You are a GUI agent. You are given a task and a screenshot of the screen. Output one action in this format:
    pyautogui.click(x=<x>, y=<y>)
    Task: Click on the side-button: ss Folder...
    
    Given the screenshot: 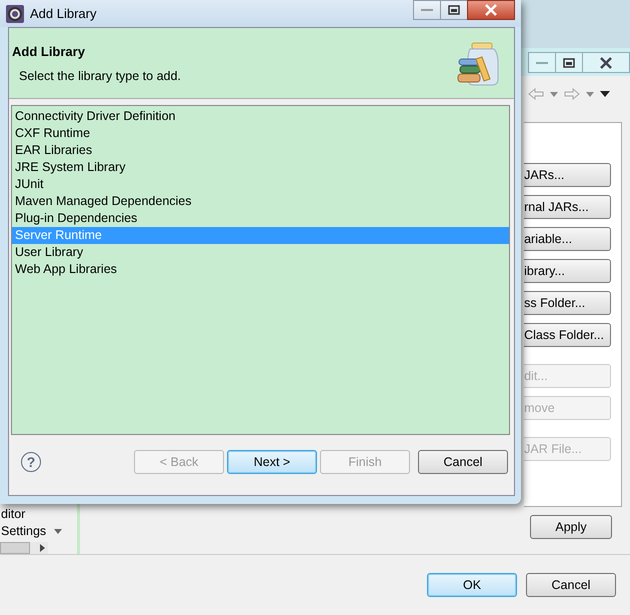 What is the action you would take?
    pyautogui.click(x=567, y=303)
    